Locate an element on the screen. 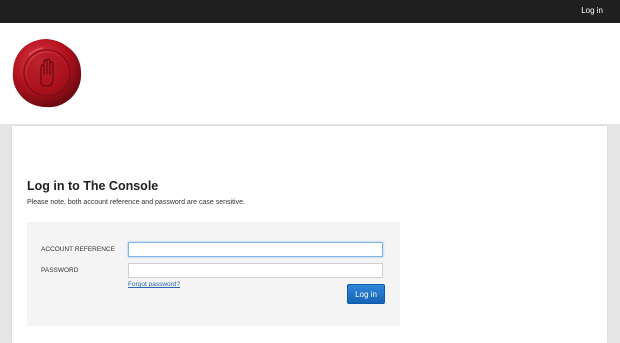  password-input is located at coordinates (255, 270).